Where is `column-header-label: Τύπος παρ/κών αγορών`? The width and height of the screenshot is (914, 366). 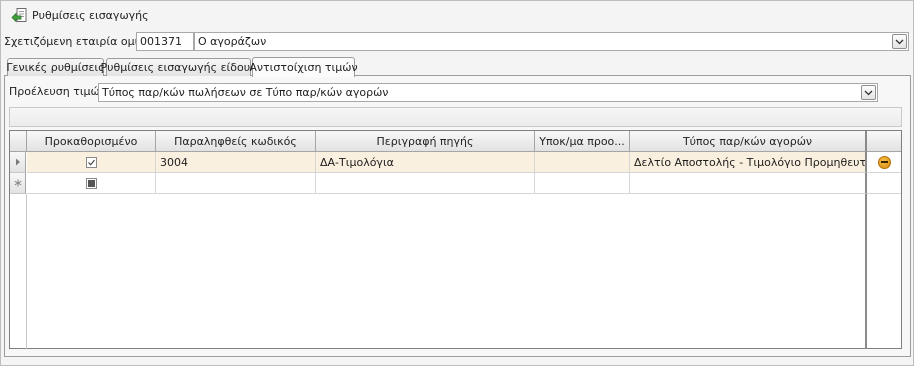 column-header-label: Τύπος παρ/κών αγορών is located at coordinates (747, 141).